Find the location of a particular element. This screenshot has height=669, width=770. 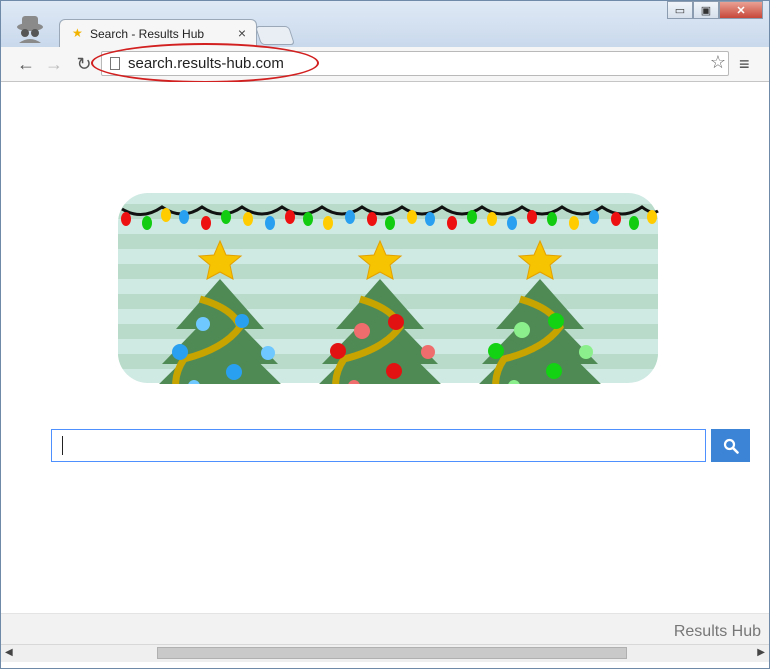

menu-icon: ≡ is located at coordinates (744, 64).